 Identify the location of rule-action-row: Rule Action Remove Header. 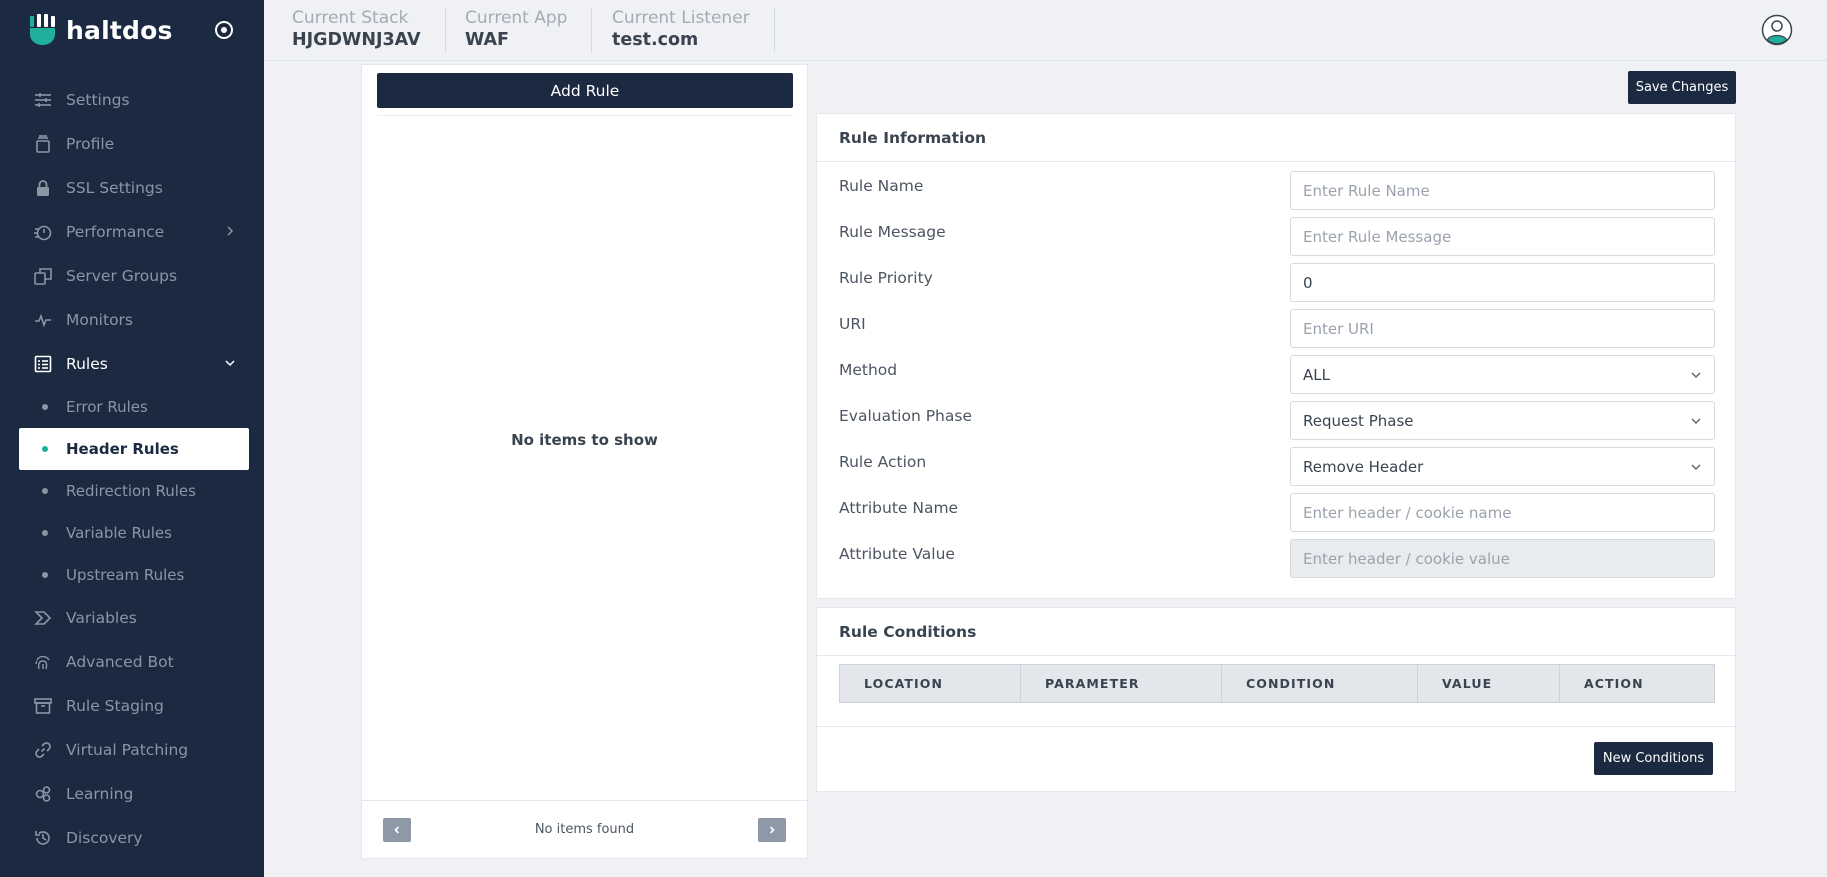
(1277, 467).